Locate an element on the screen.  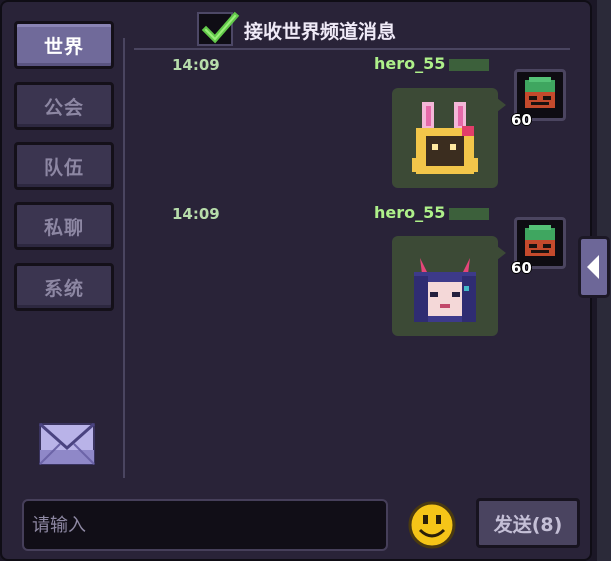
mail-icon is located at coordinates (67, 444).